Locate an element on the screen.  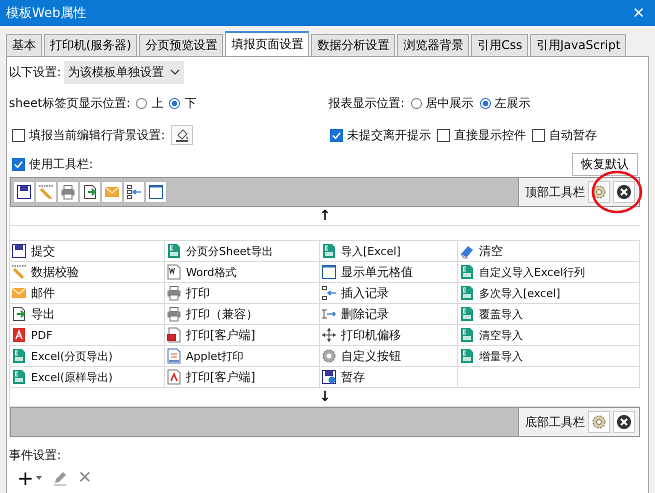
toolbar-button-option: Excel(分页导出) is located at coordinates (87, 356).